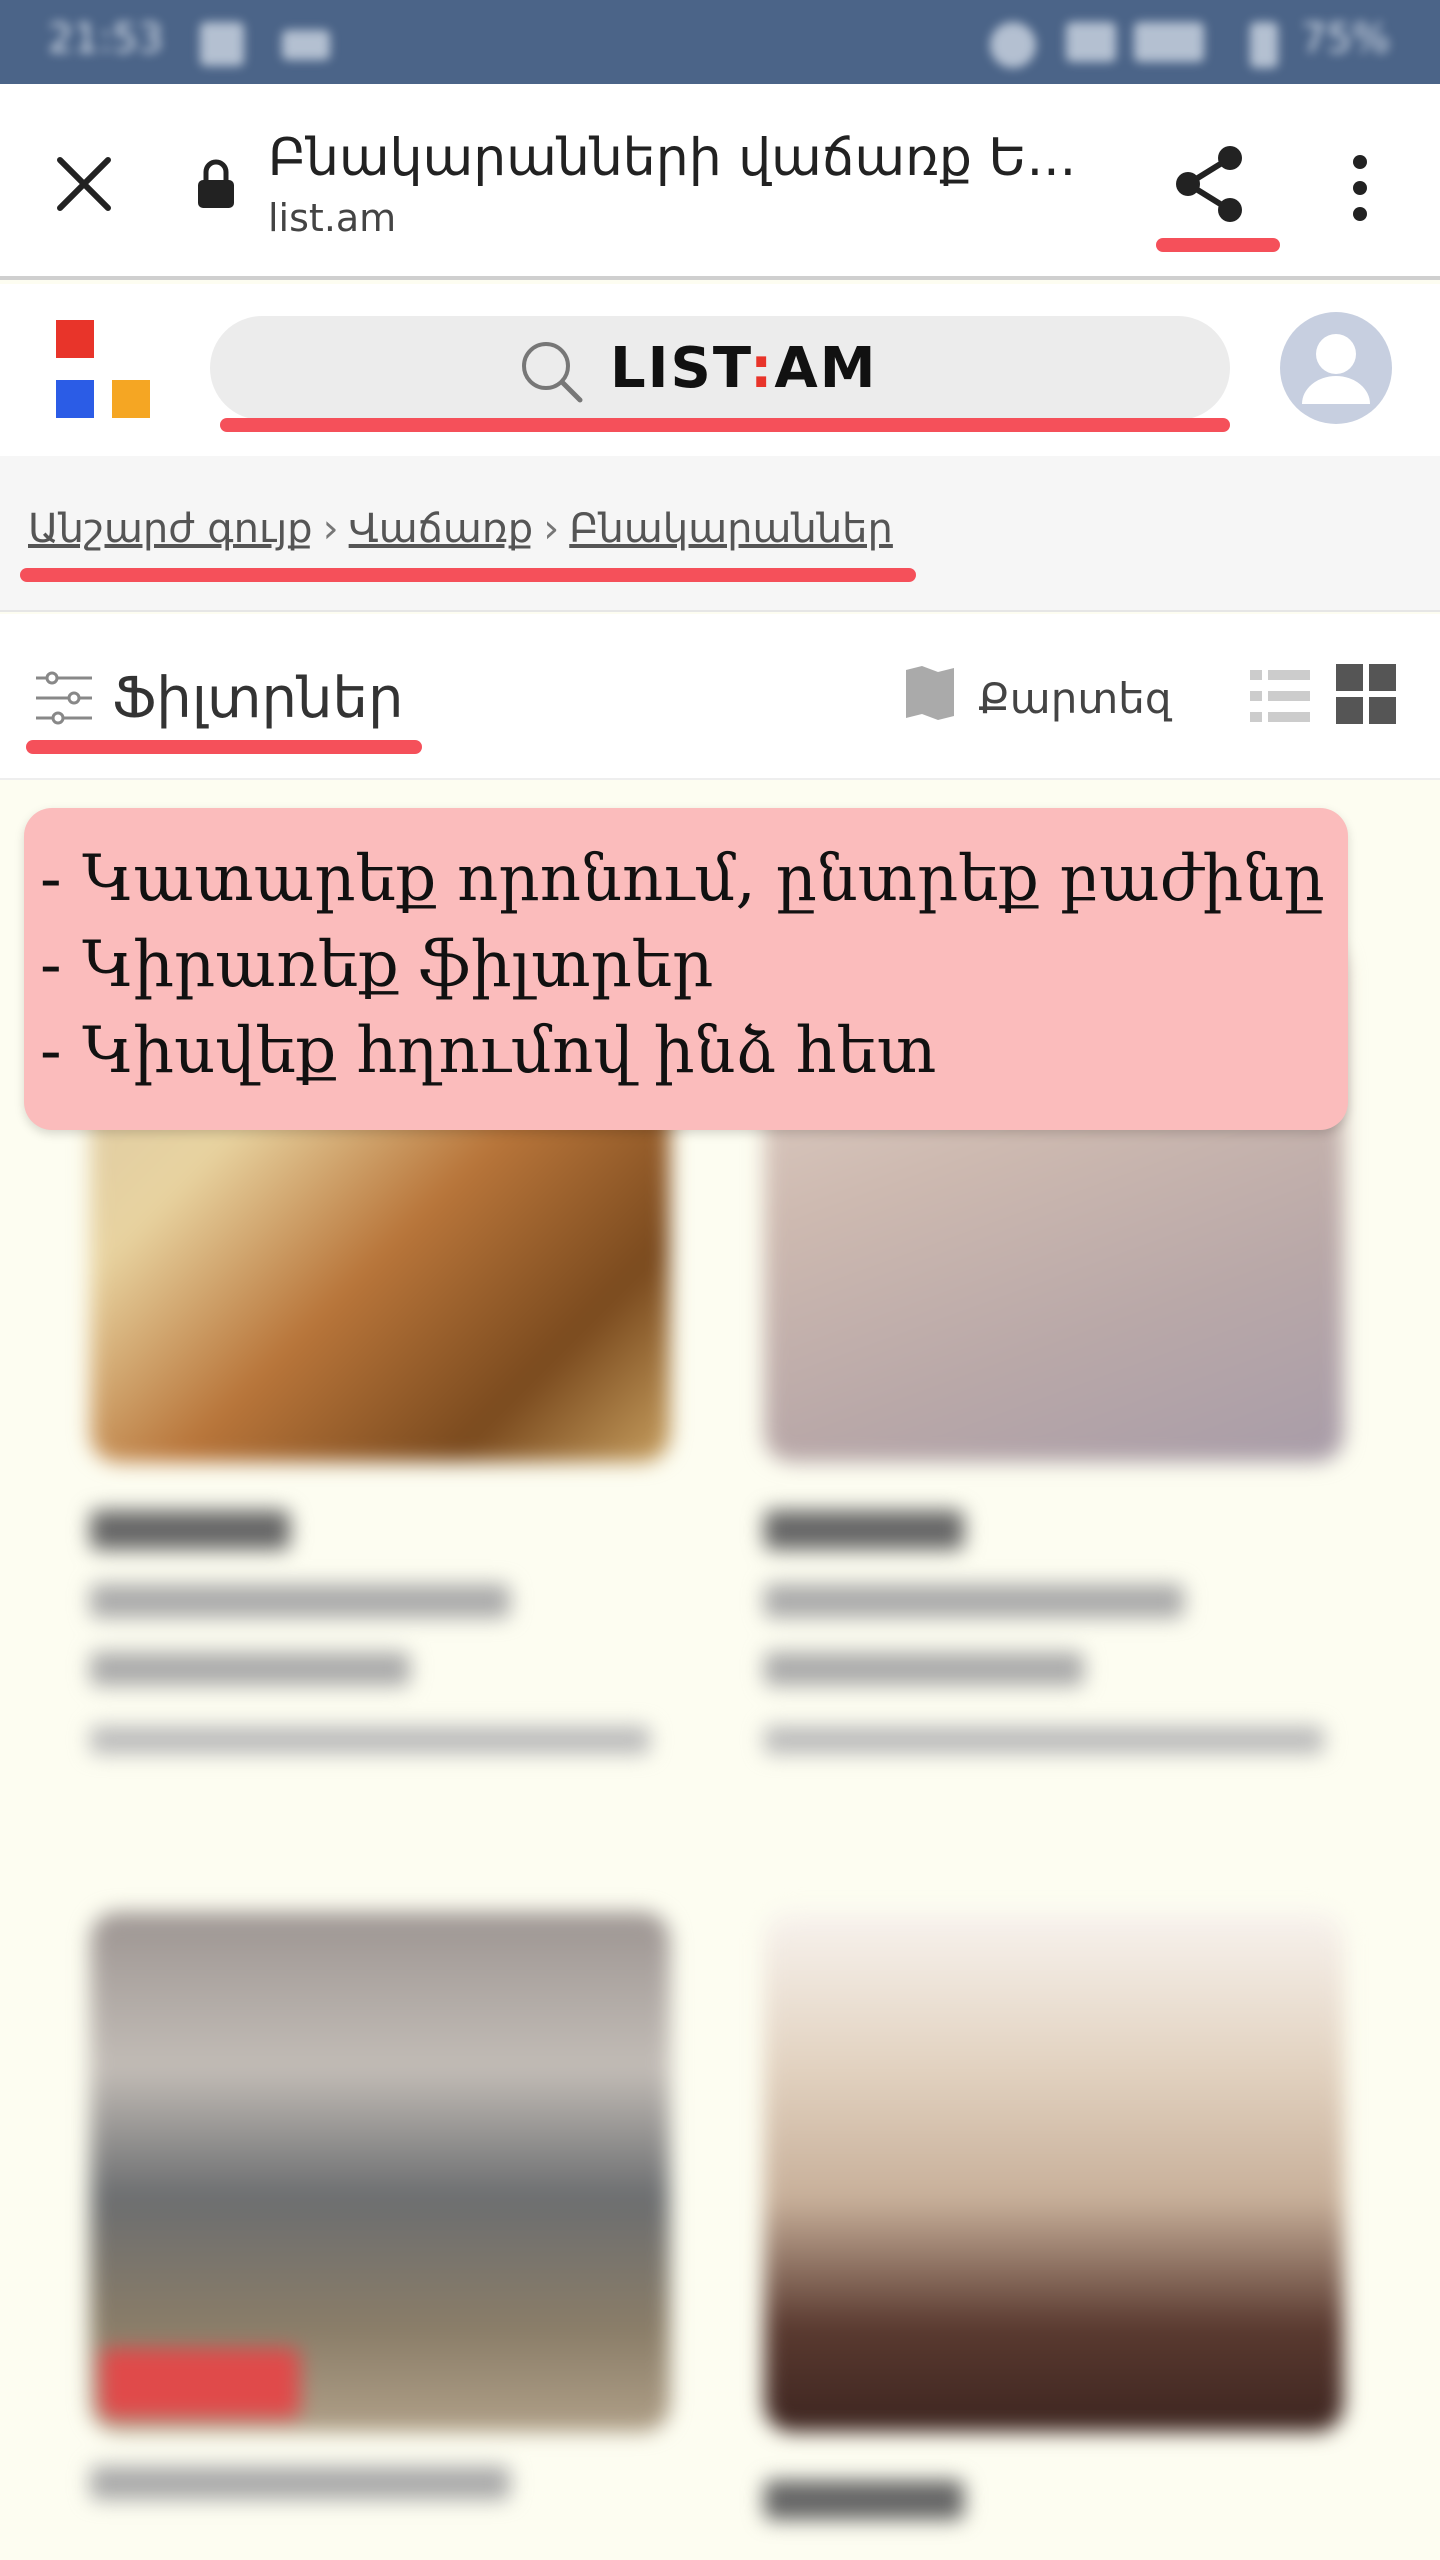 Image resolution: width=1440 pixels, height=2560 pixels. I want to click on wifi-icon, so click(1091, 42).